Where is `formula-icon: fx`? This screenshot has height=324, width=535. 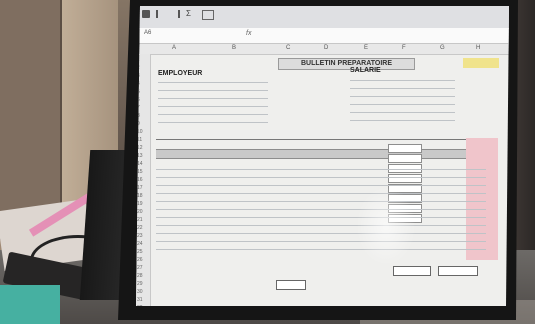 formula-icon: fx is located at coordinates (249, 33).